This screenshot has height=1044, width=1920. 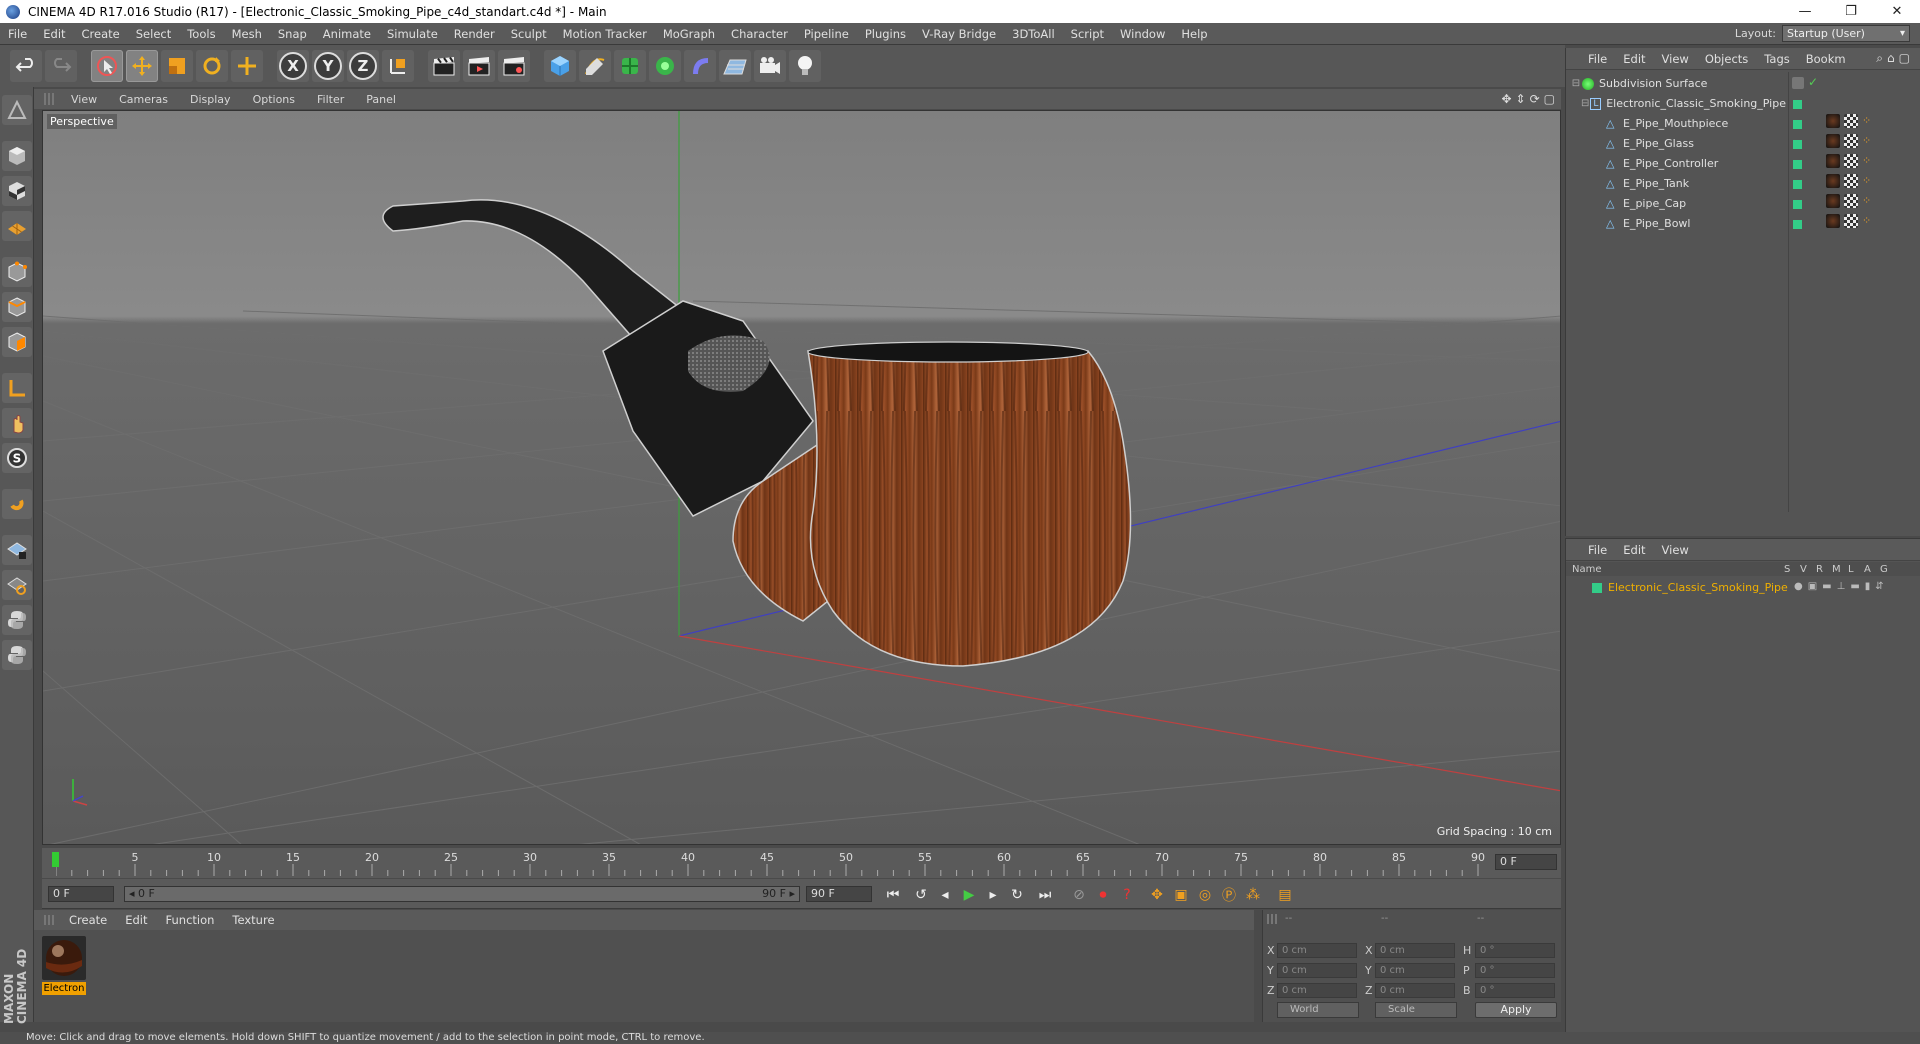 I want to click on rot-p-field: 0 °, so click(x=1515, y=970).